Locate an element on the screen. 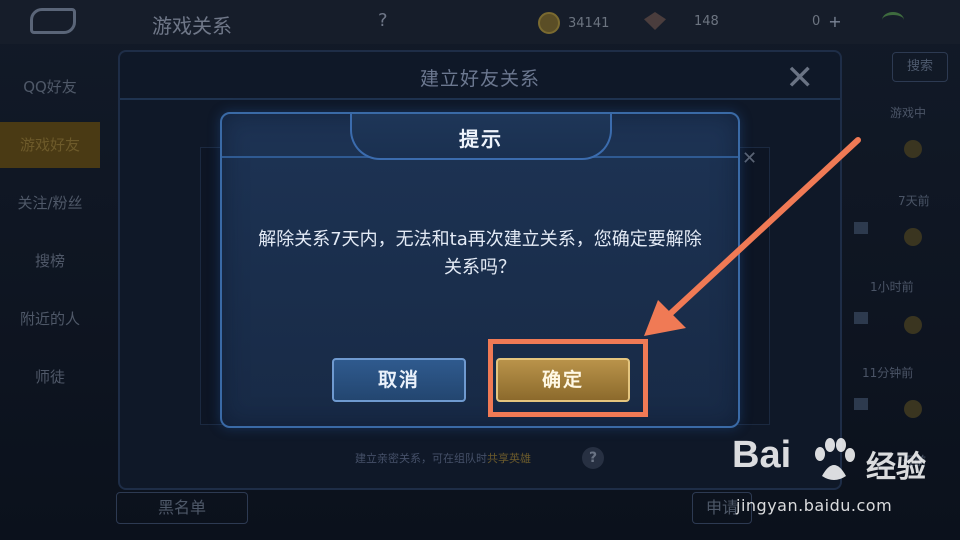 Image resolution: width=960 pixels, height=540 pixels. share-hero-hint: 建立亲密关系，可在组队时共享英雄 is located at coordinates (443, 458).